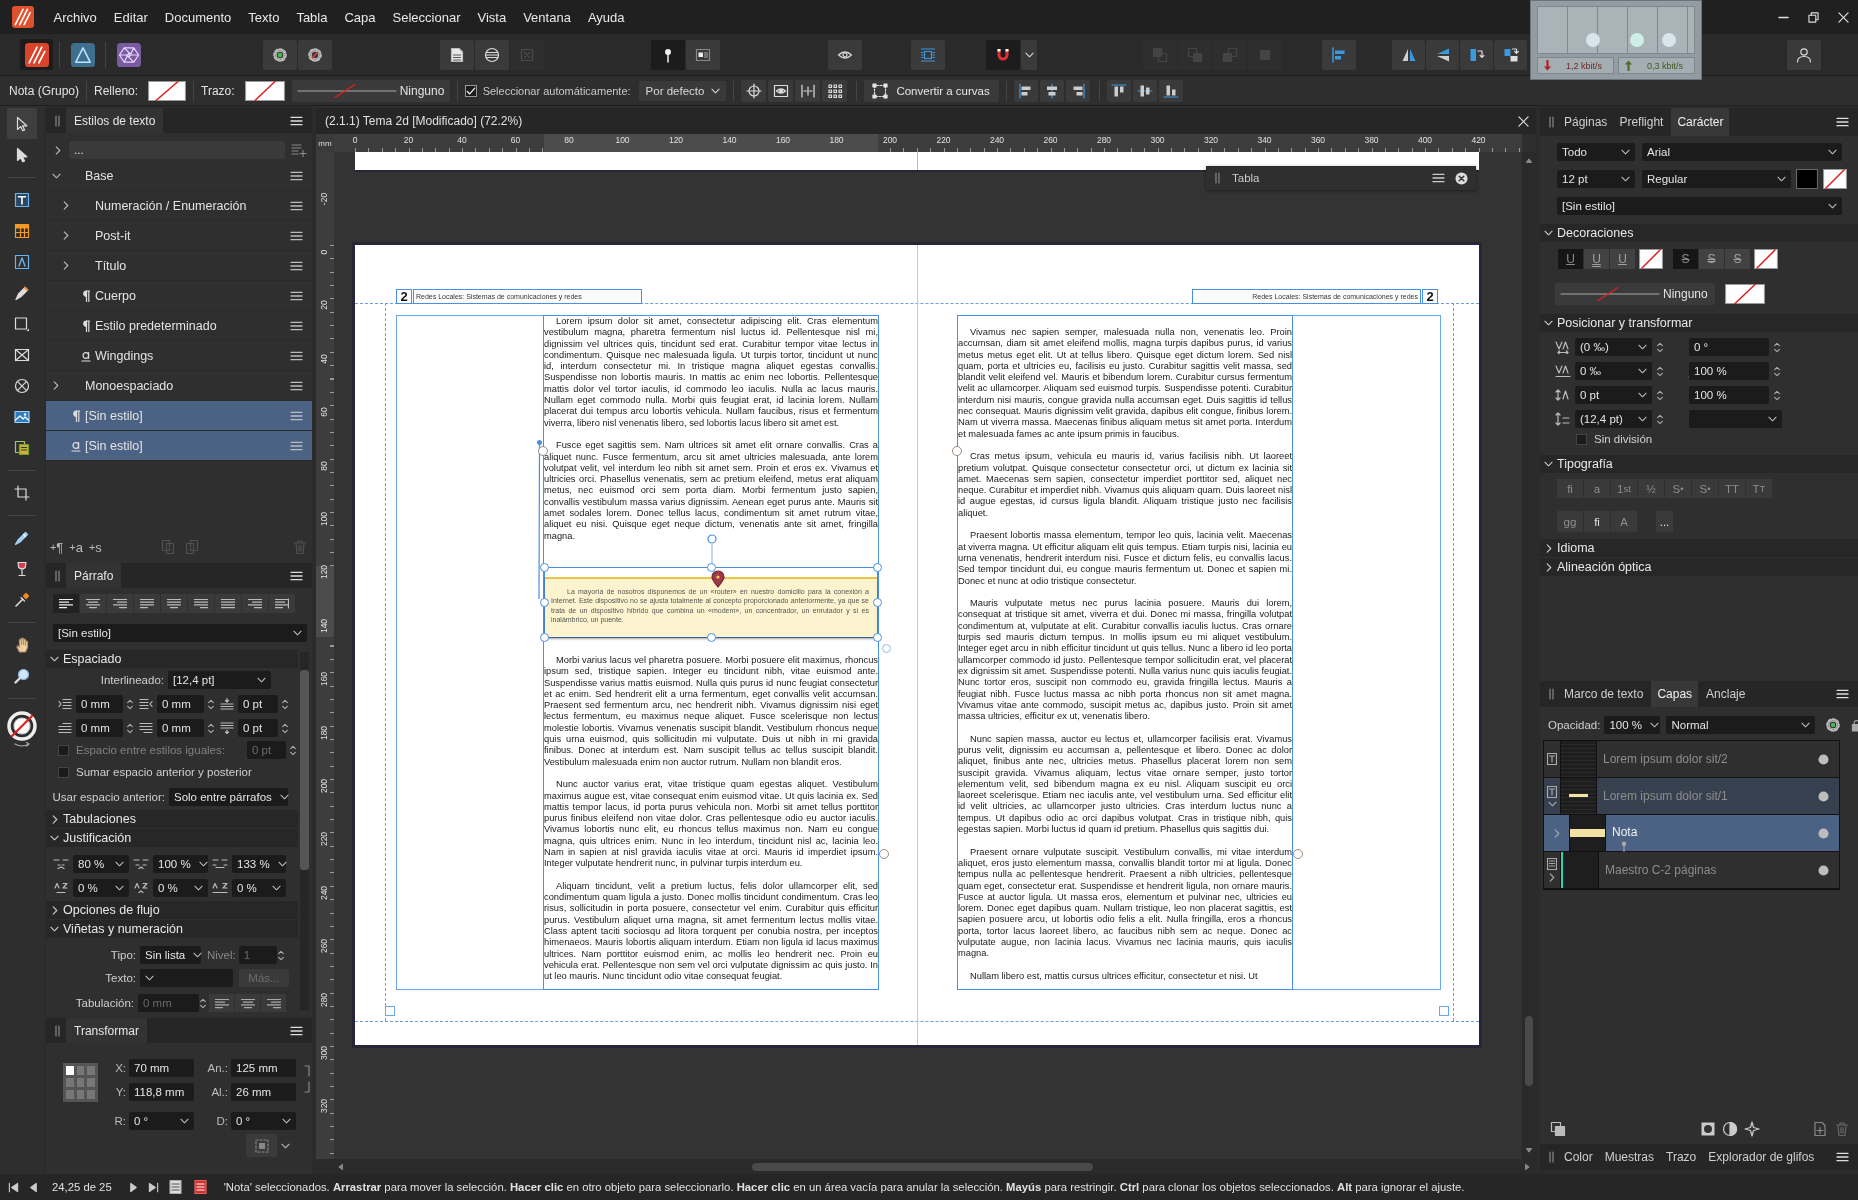 The image size is (1858, 1200). Describe the element at coordinates (179, 266) in the screenshot. I see `style-item: Título` at that location.